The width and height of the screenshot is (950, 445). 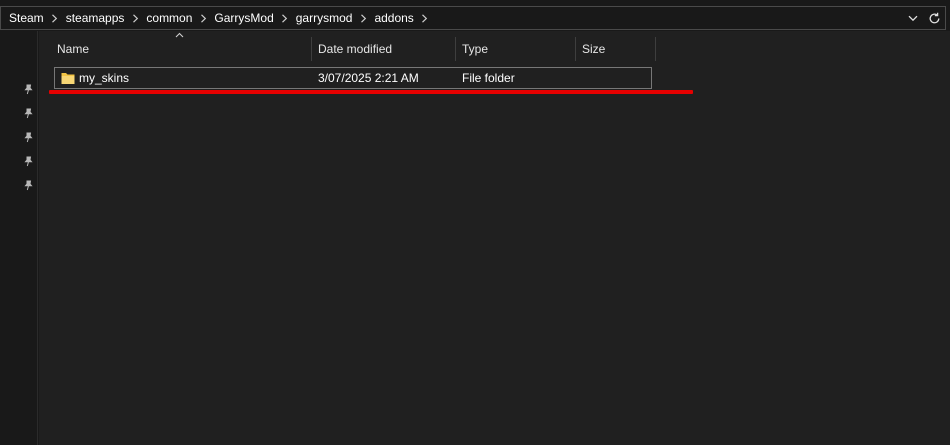 I want to click on breadcrumb-item-addons: addons, so click(x=393, y=18).